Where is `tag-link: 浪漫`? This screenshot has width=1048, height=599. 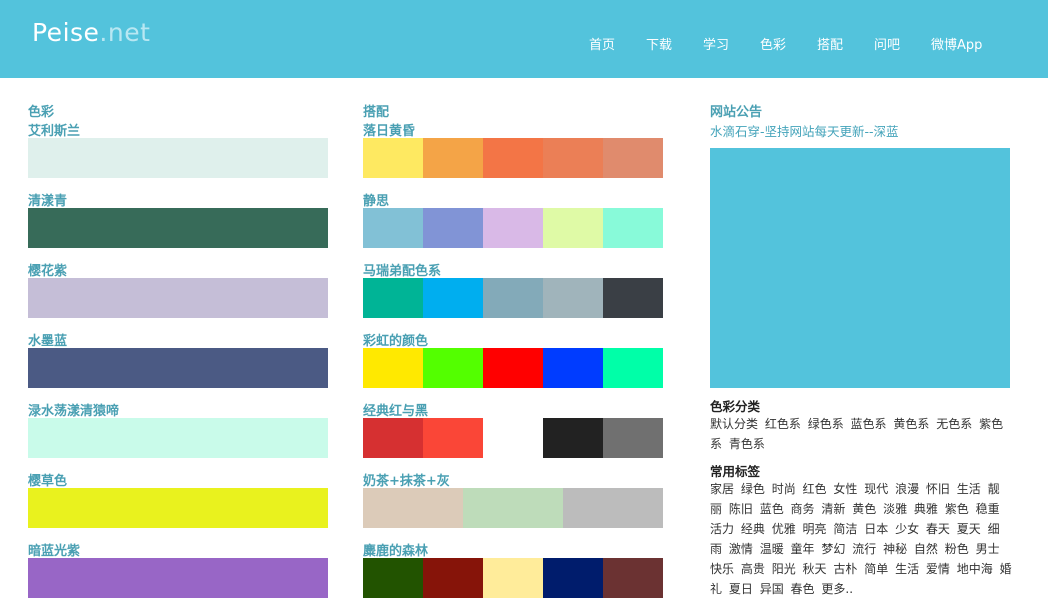
tag-link: 浪漫 is located at coordinates (907, 489).